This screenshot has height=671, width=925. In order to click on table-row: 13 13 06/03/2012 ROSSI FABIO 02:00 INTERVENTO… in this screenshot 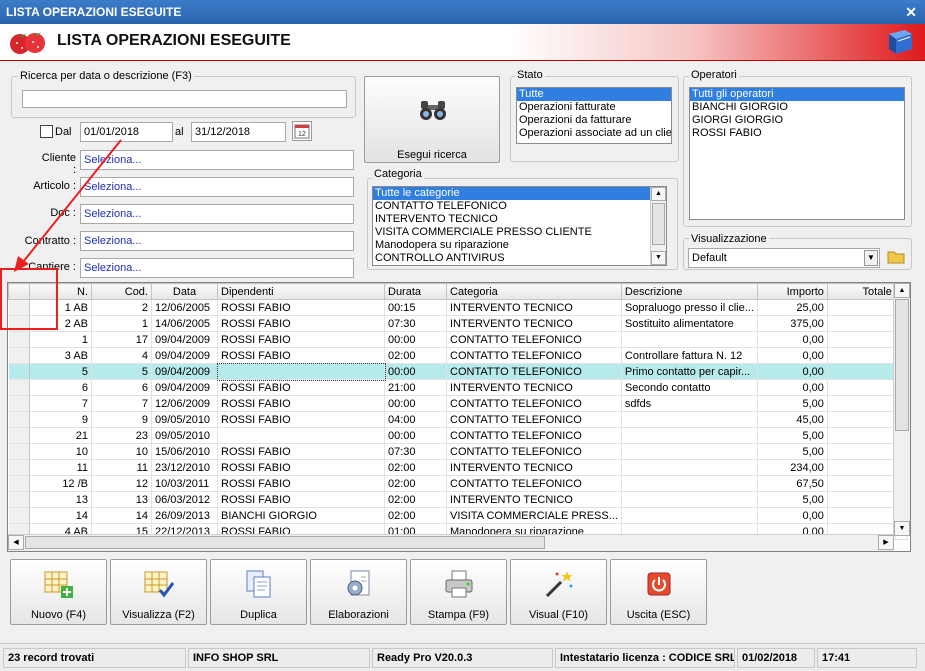, I will do `click(458, 499)`.